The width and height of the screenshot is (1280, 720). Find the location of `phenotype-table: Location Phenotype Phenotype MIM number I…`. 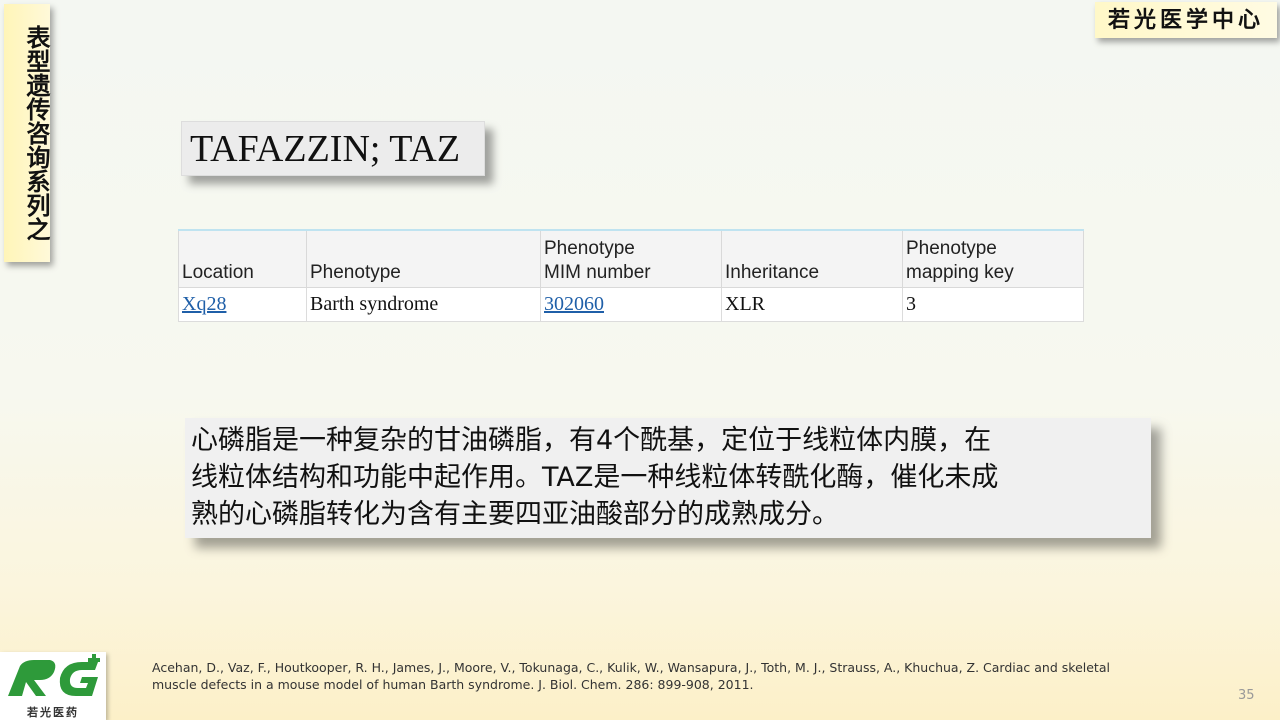

phenotype-table: Location Phenotype Phenotype MIM number I… is located at coordinates (631, 275).